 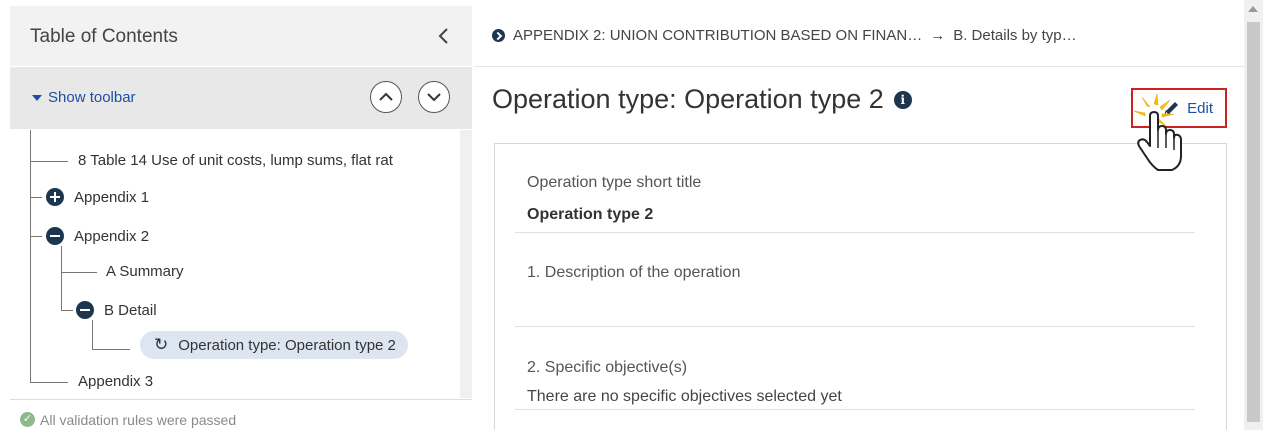 What do you see at coordinates (138, 420) in the screenshot?
I see `validation-text: All validation rules were passed` at bounding box center [138, 420].